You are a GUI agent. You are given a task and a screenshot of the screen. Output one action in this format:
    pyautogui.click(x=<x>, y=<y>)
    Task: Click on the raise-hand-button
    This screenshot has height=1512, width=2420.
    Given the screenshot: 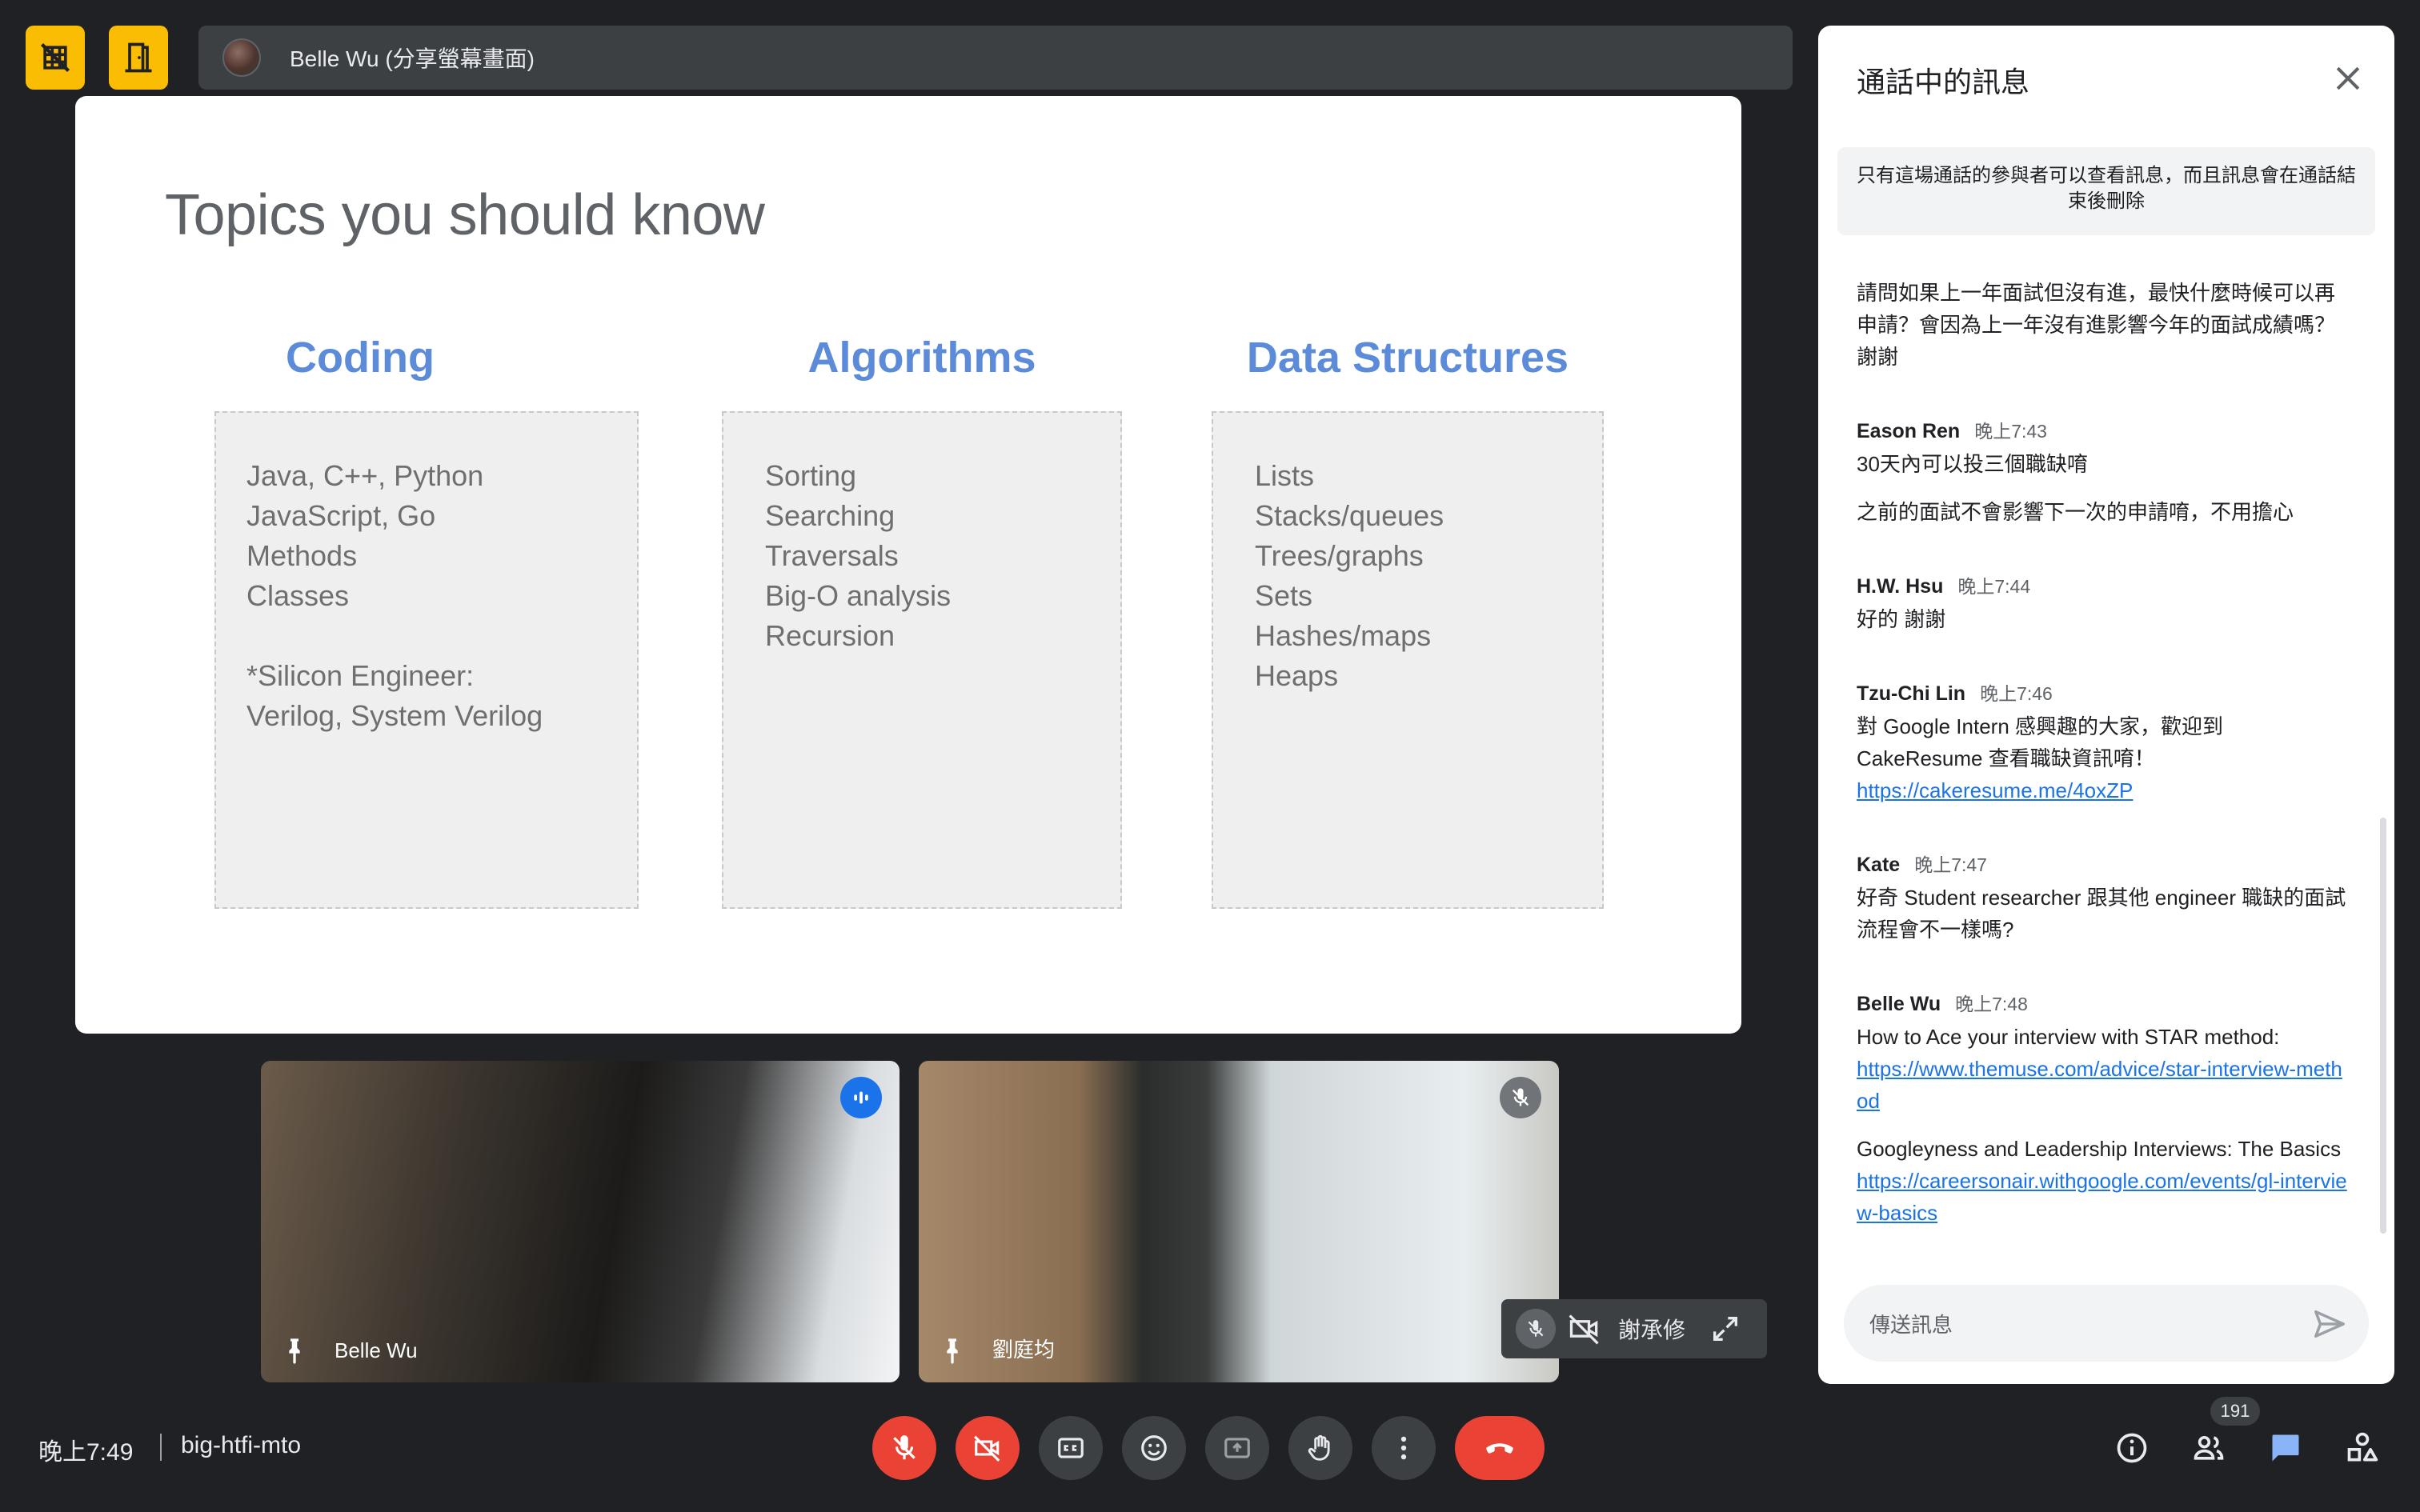 What is the action you would take?
    pyautogui.click(x=1320, y=1448)
    